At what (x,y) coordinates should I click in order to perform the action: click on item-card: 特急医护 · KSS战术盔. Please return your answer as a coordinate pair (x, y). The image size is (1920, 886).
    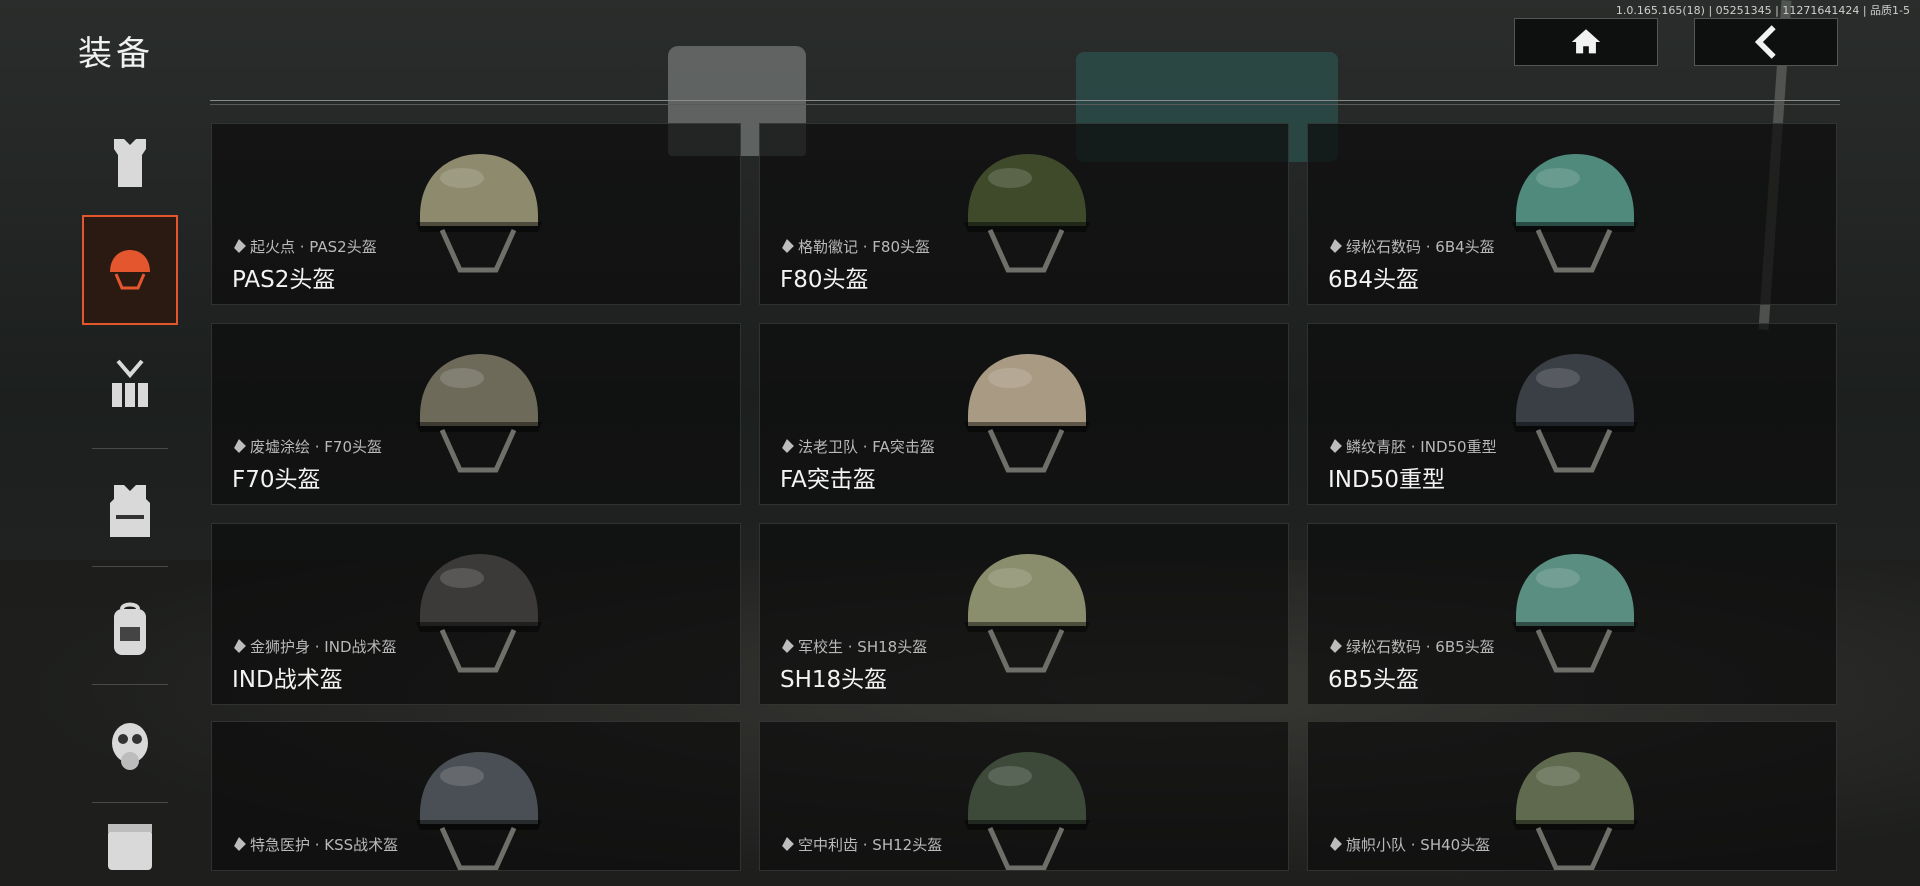
    Looking at the image, I should click on (476, 796).